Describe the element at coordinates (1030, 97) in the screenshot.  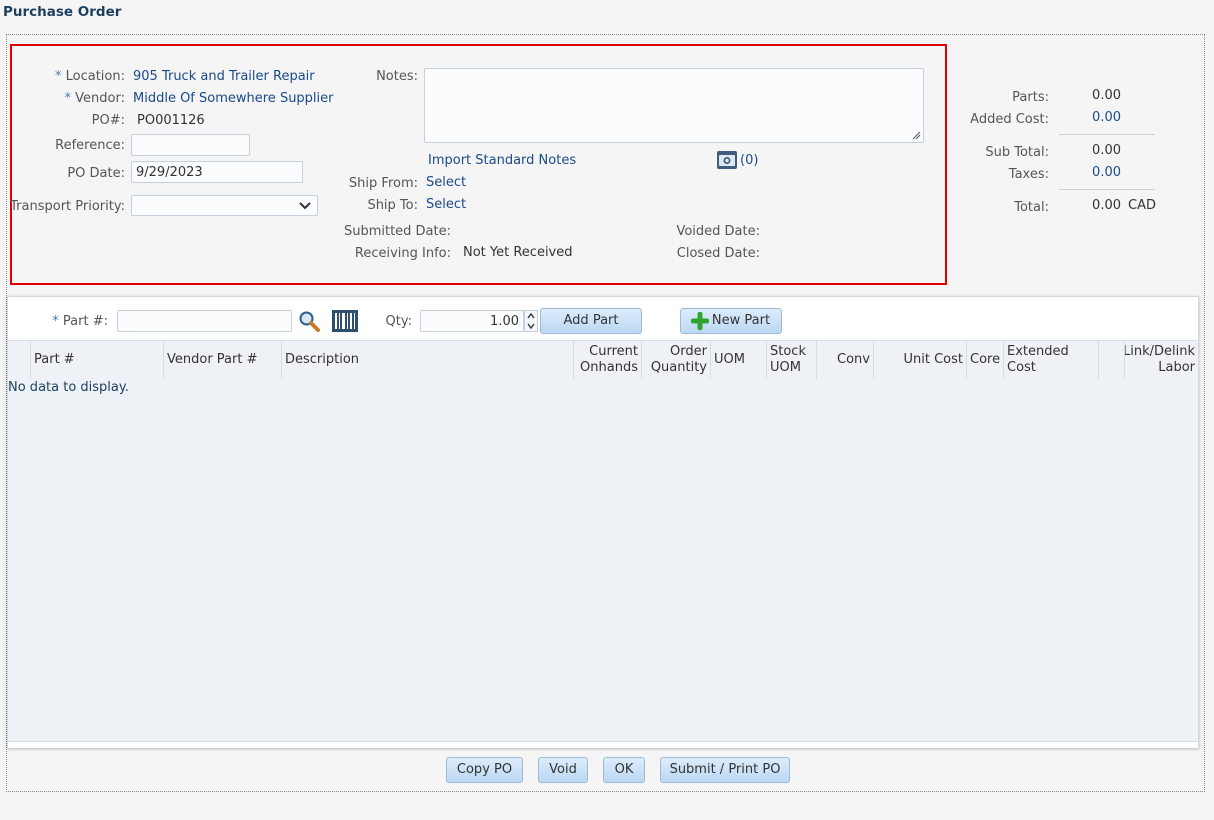
I see `parts-total-label: Parts:` at that location.